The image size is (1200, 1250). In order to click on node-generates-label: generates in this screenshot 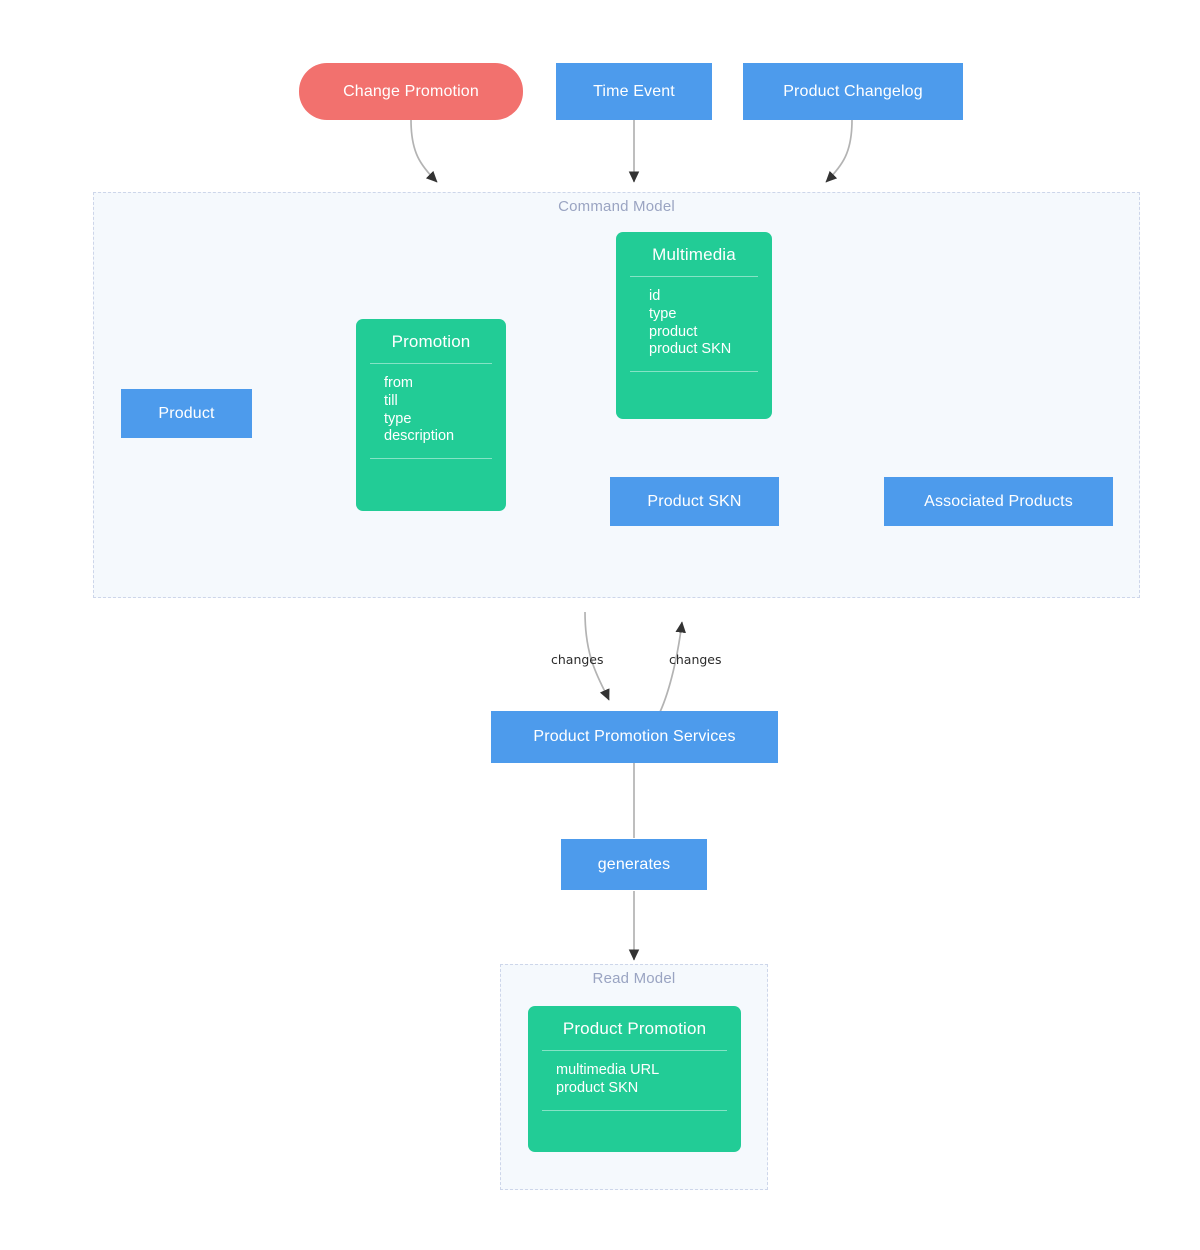, I will do `click(634, 864)`.